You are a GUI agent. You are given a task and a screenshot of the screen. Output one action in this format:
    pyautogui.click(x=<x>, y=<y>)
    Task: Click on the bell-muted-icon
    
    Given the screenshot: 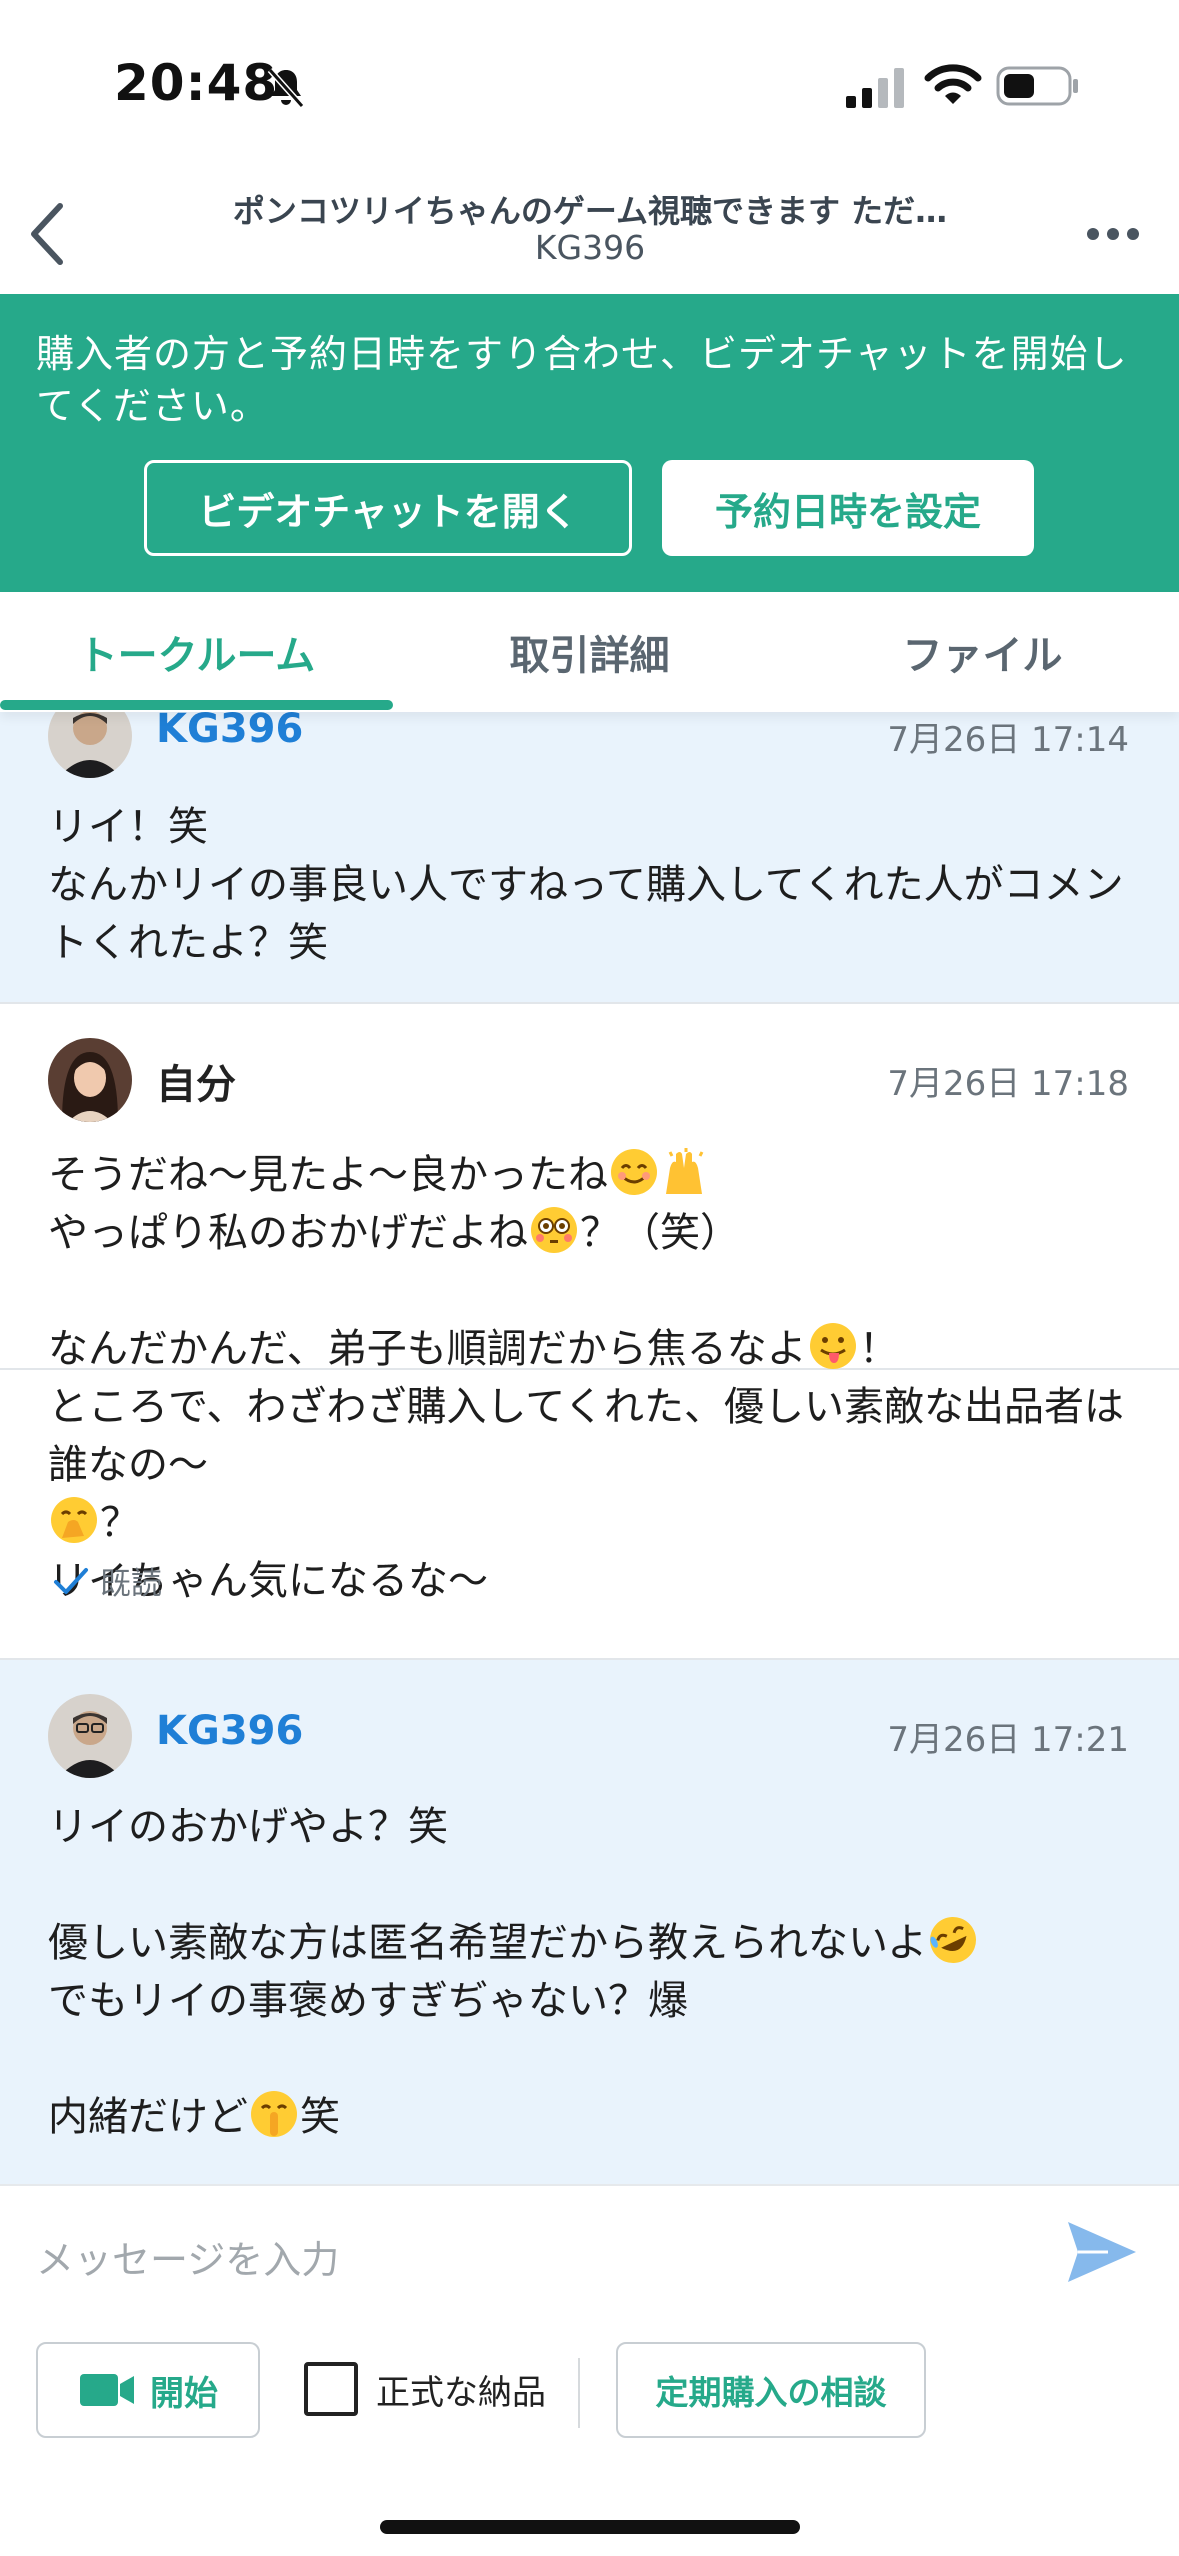 What is the action you would take?
    pyautogui.click(x=286, y=88)
    